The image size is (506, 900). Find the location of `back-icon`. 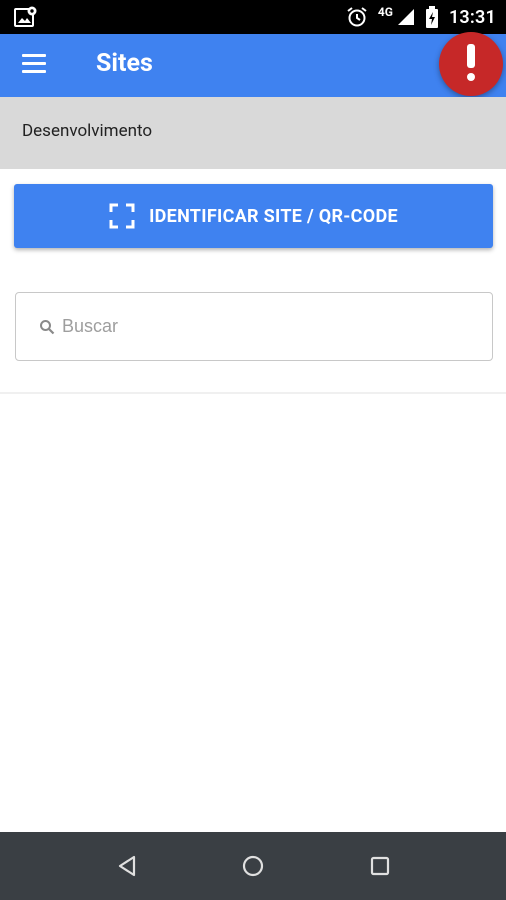

back-icon is located at coordinates (127, 866).